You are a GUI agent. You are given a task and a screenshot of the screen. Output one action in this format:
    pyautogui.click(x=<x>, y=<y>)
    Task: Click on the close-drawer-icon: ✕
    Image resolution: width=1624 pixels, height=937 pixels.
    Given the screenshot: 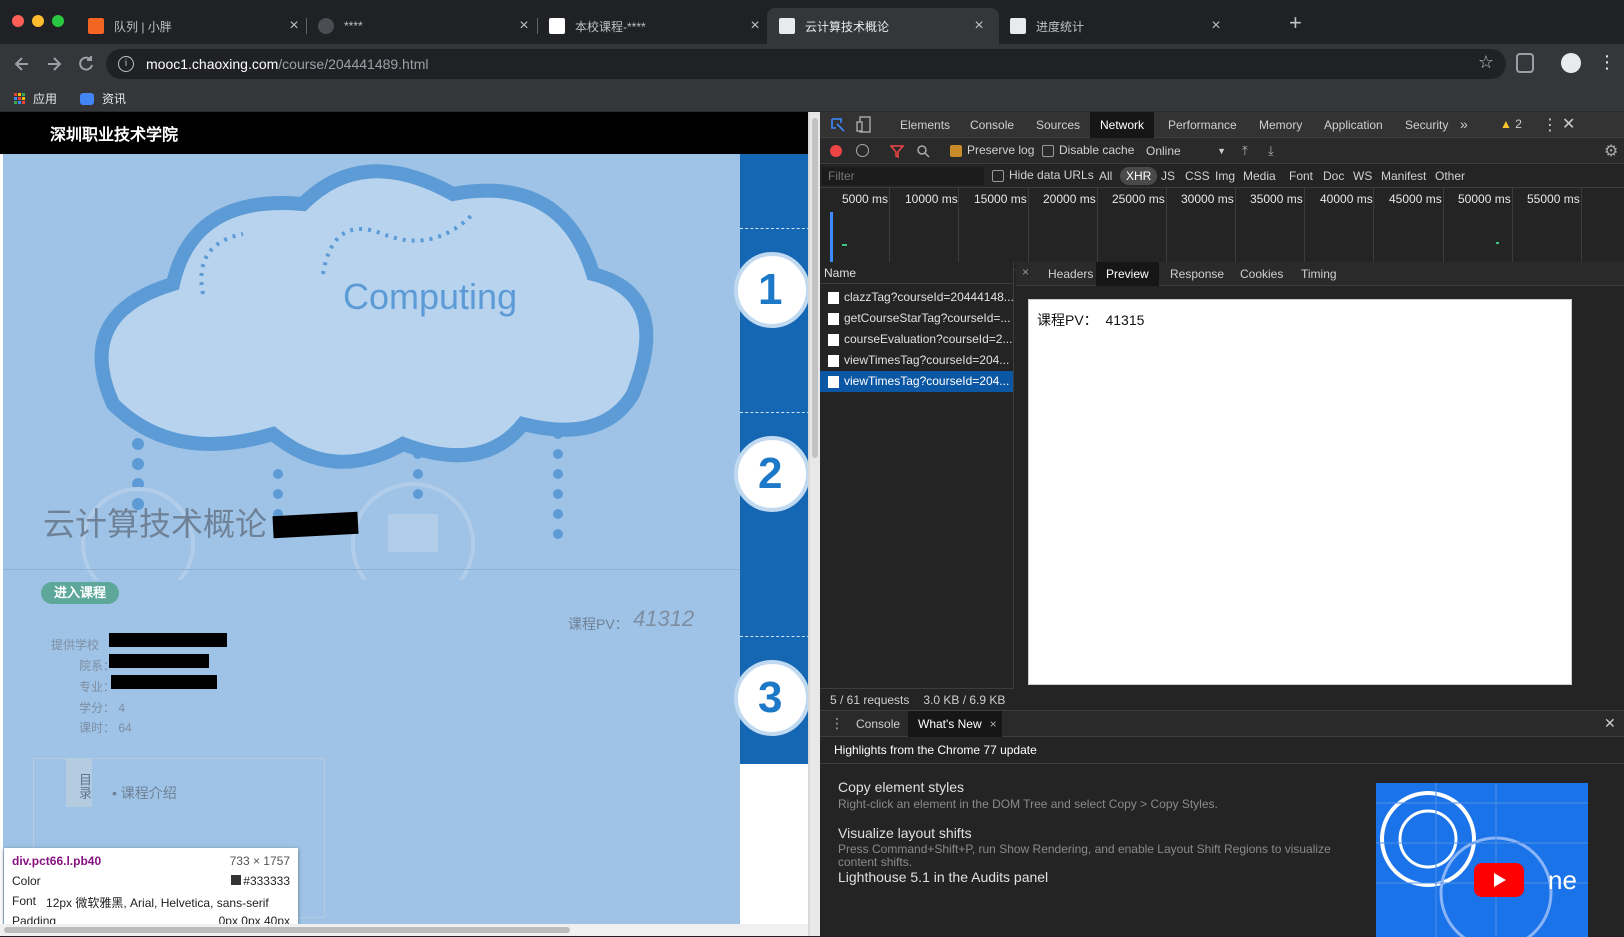 What is the action you would take?
    pyautogui.click(x=1610, y=723)
    